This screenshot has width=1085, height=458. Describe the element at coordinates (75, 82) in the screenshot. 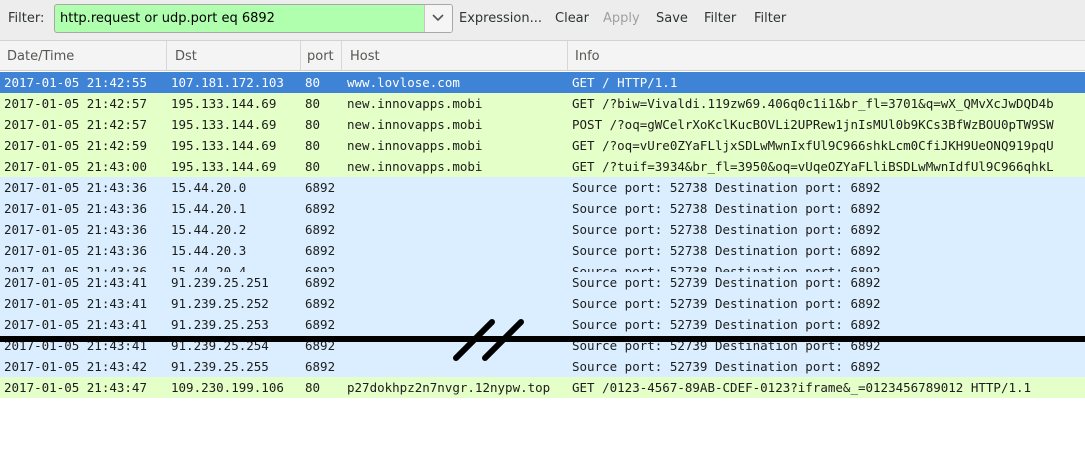

I see `cell-datetime: 2017-01-05 21:42:55` at that location.